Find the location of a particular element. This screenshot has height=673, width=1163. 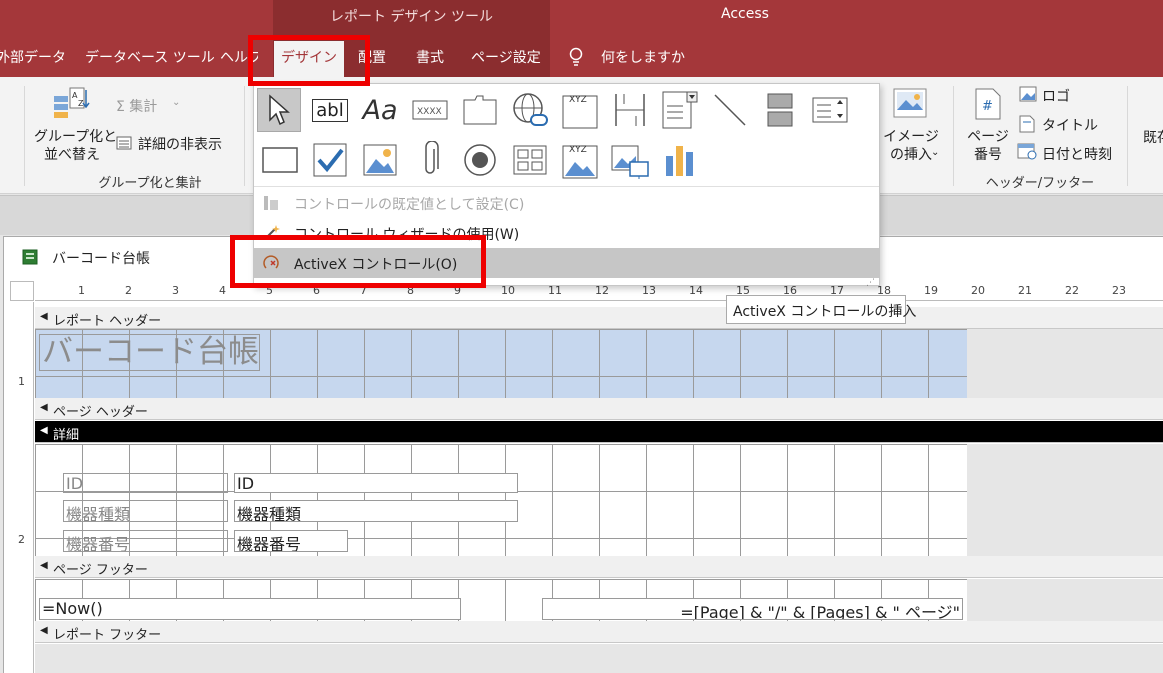

section-page-header: ◀ ページ ヘッダー is located at coordinates (599, 409).